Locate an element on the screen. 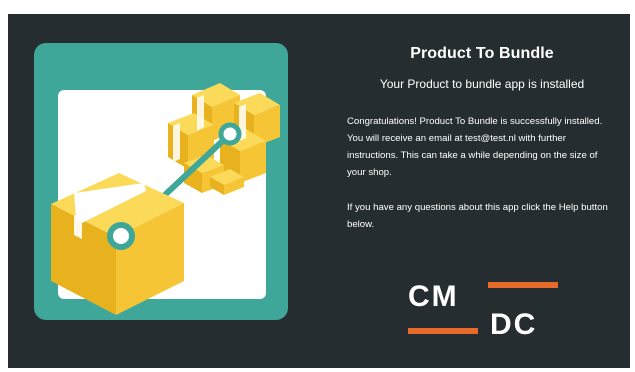 This screenshot has height=372, width=635. logo-text-cm: CM is located at coordinates (433, 297).